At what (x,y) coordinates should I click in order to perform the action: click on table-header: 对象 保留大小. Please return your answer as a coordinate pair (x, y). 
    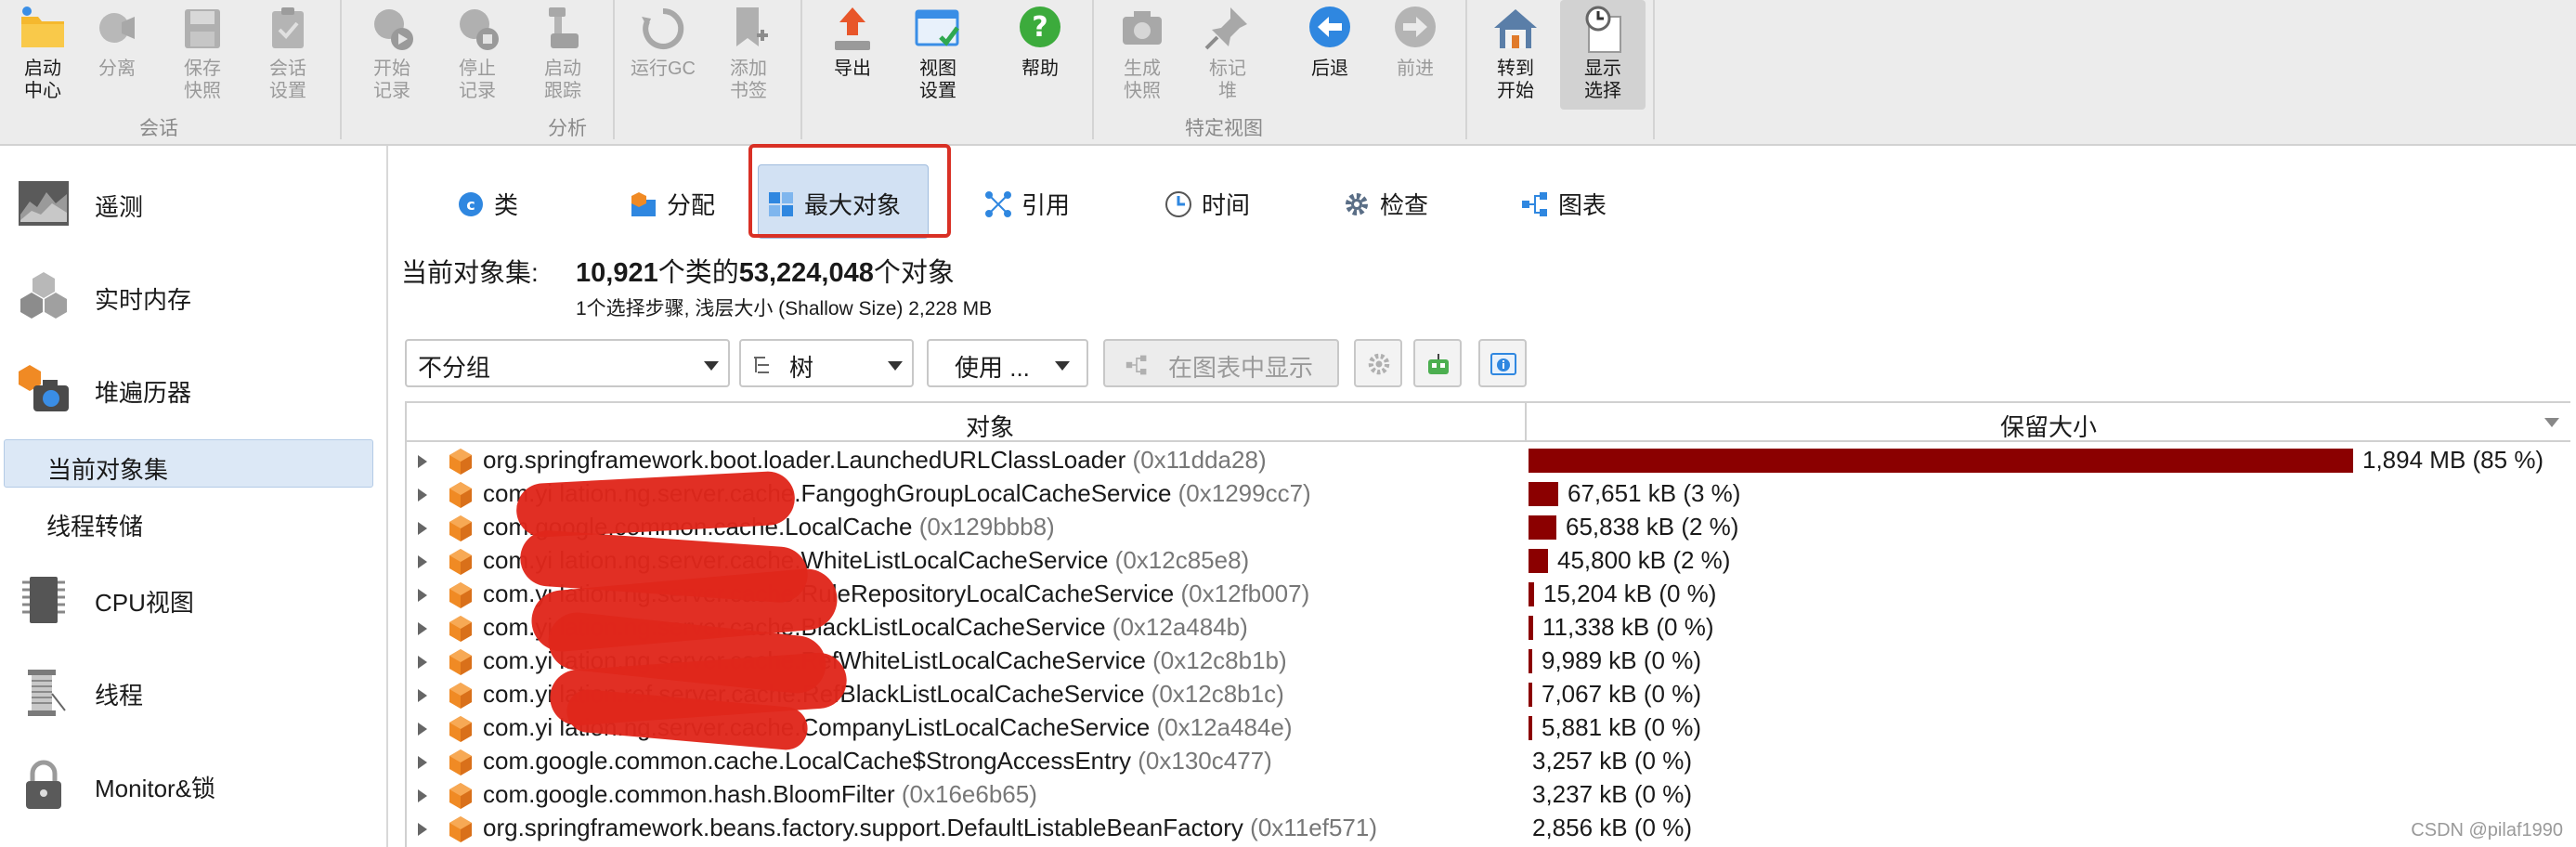
    Looking at the image, I should click on (1488, 422).